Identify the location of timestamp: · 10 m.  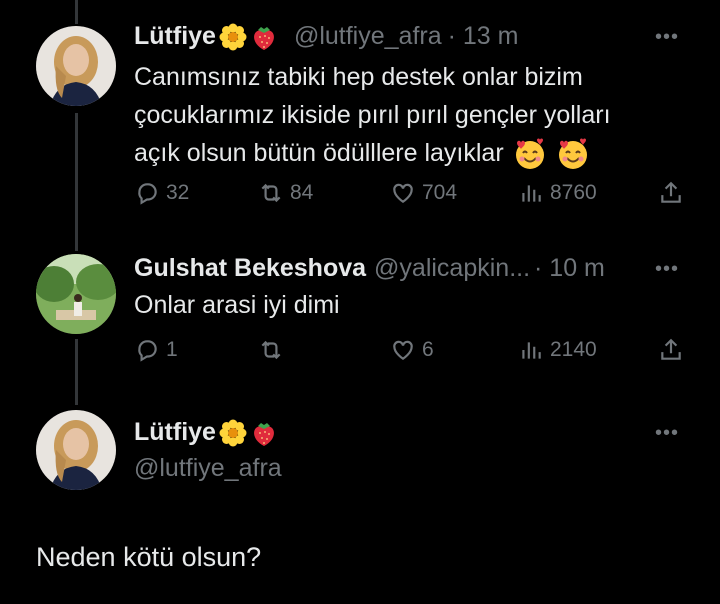
(569, 268).